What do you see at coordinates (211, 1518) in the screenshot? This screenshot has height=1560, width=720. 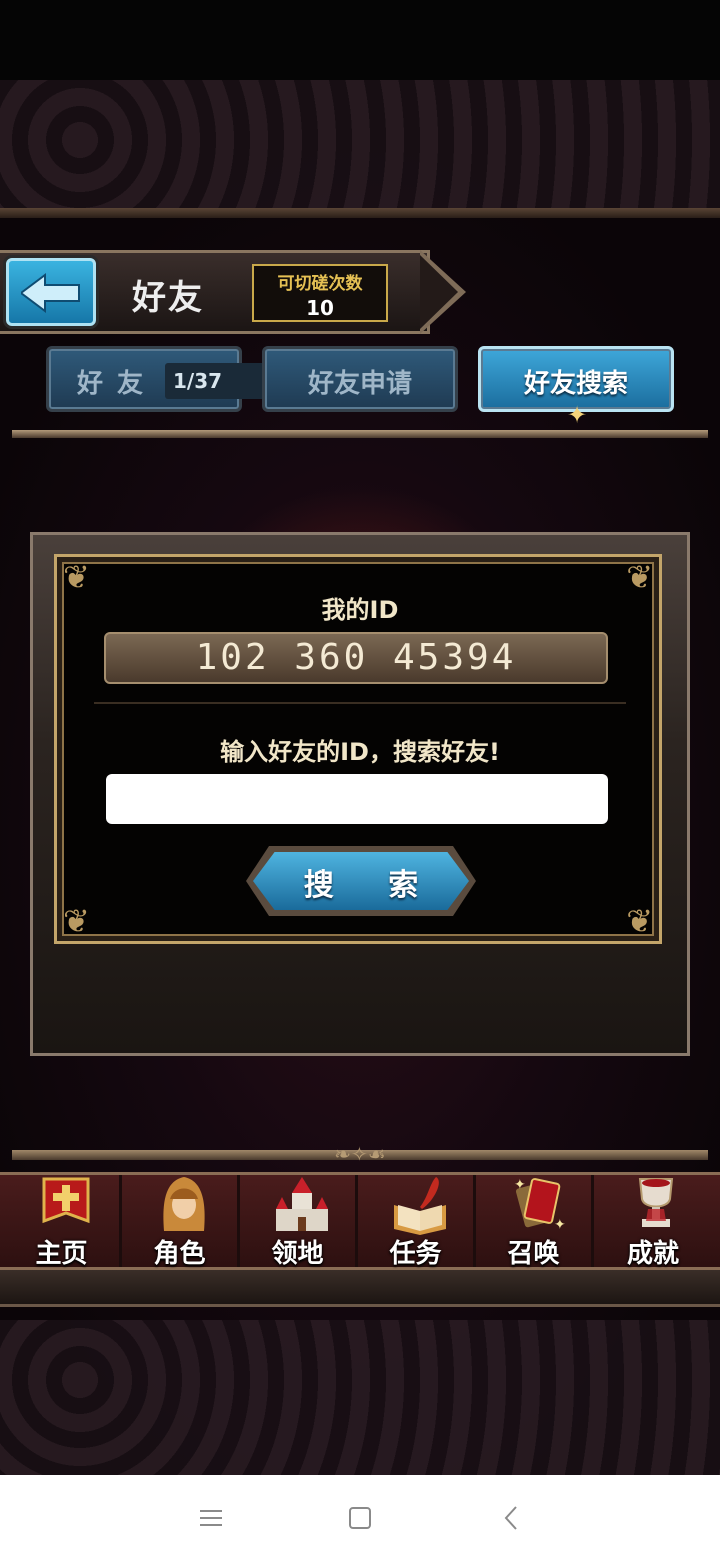 I see `menu-icon` at bounding box center [211, 1518].